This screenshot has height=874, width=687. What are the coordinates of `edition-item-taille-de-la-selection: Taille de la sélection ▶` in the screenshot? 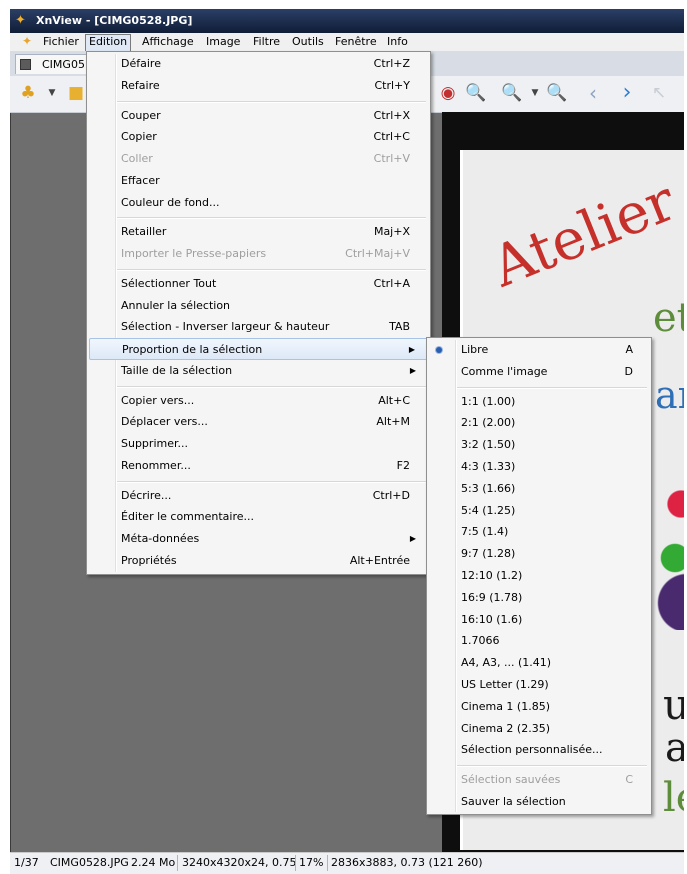 It's located at (258, 371).